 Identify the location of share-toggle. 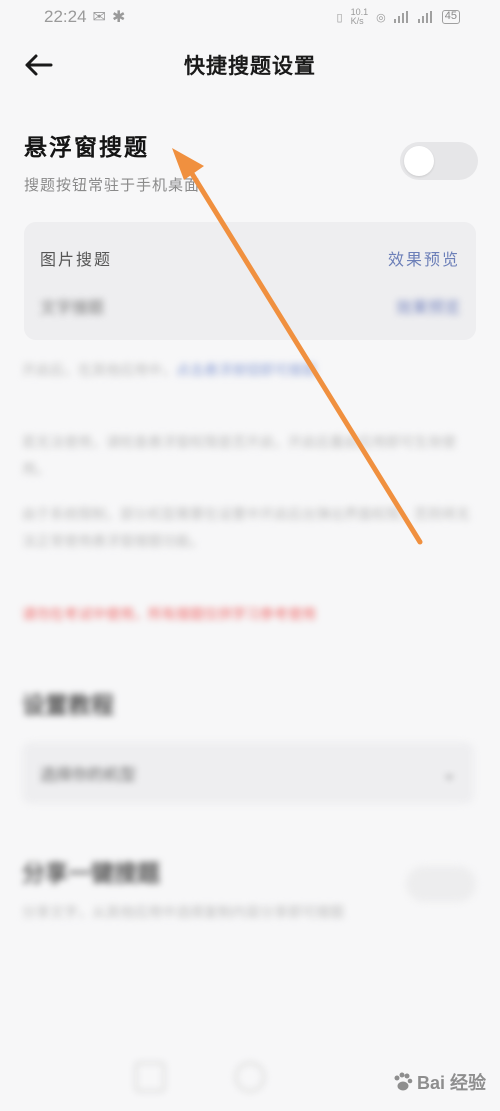
(441, 884).